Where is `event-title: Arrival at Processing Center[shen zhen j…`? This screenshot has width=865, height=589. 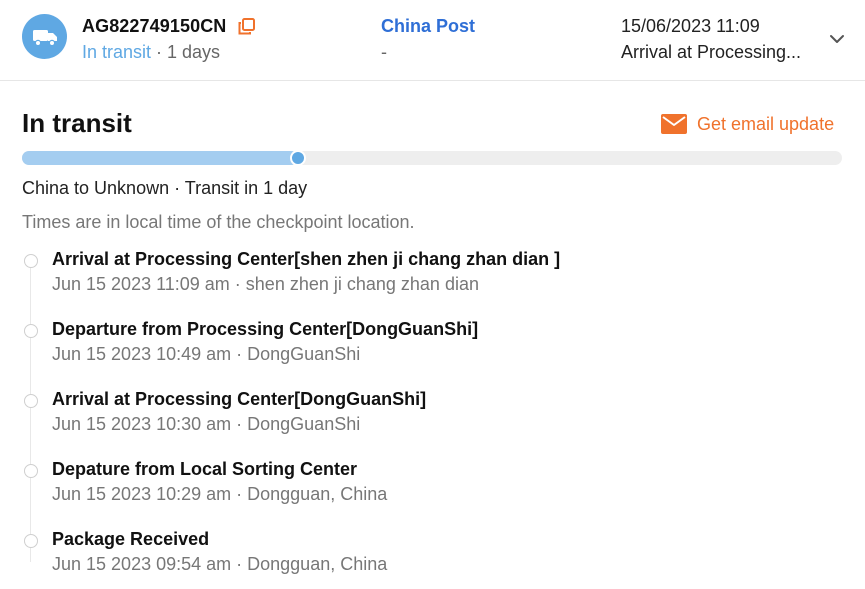
event-title: Arrival at Processing Center[shen zhen j… is located at coordinates (306, 259).